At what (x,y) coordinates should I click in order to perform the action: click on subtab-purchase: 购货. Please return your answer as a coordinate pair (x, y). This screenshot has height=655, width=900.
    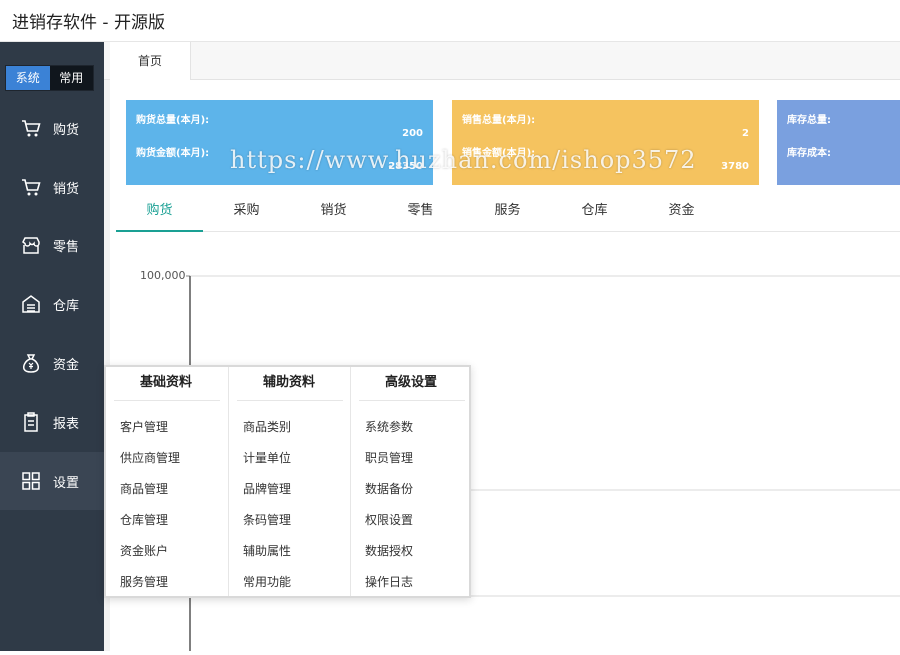
    Looking at the image, I should click on (159, 215).